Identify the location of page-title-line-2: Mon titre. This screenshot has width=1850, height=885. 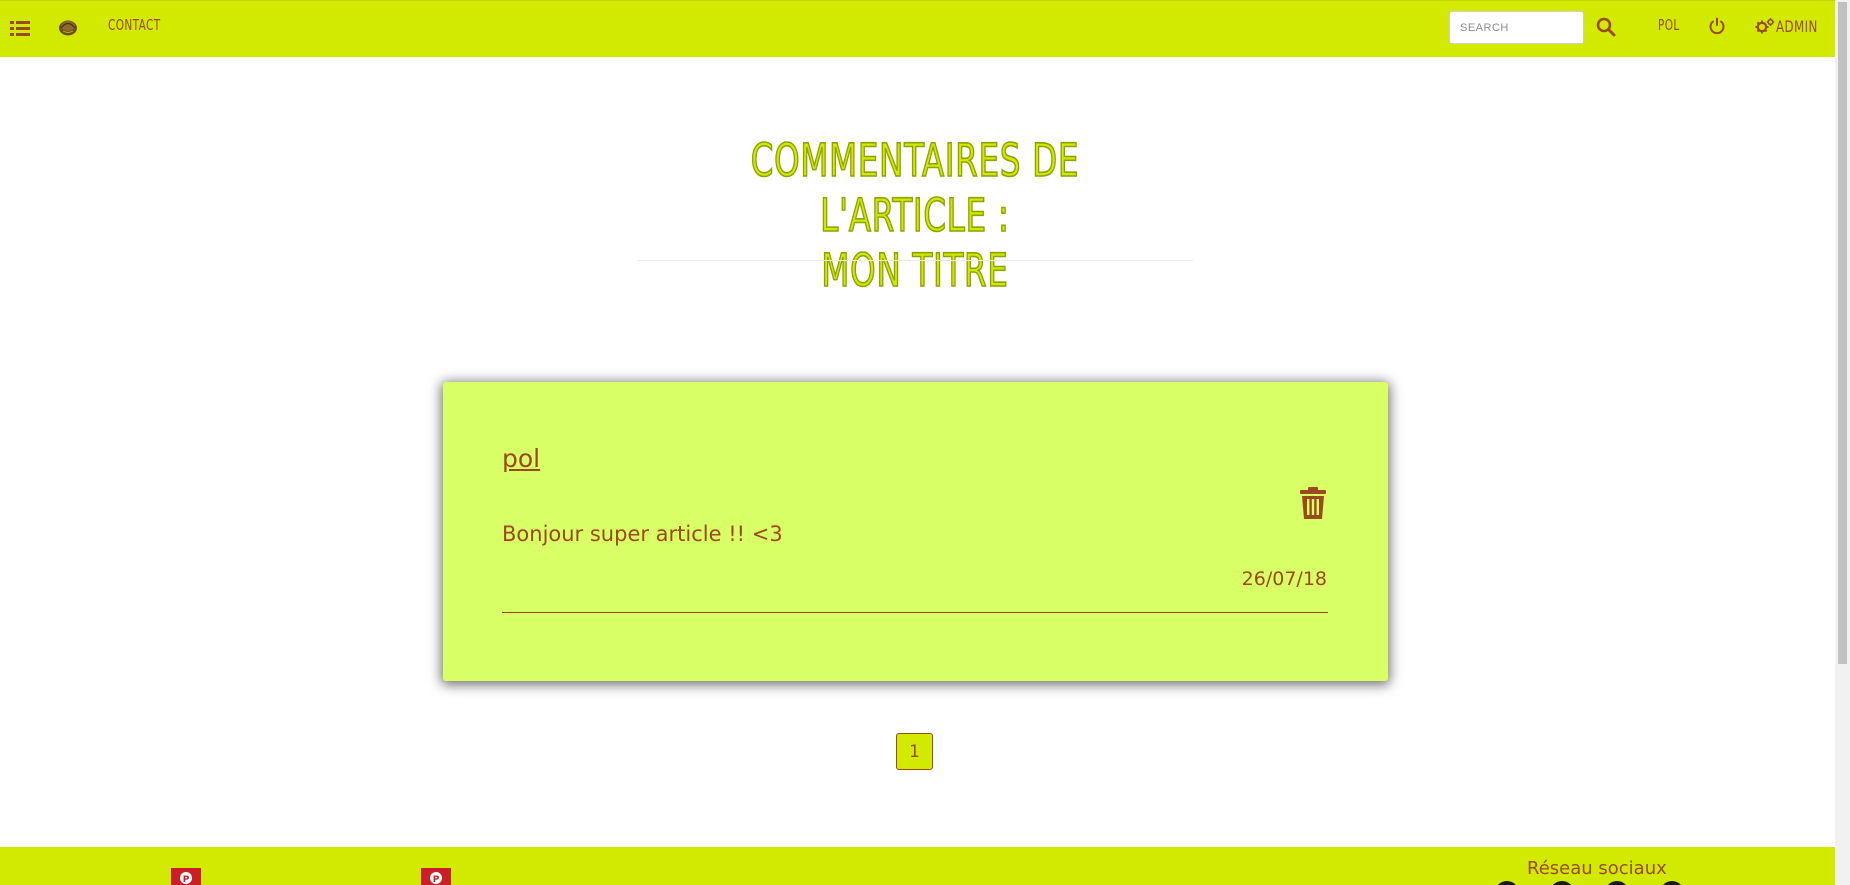
(915, 270).